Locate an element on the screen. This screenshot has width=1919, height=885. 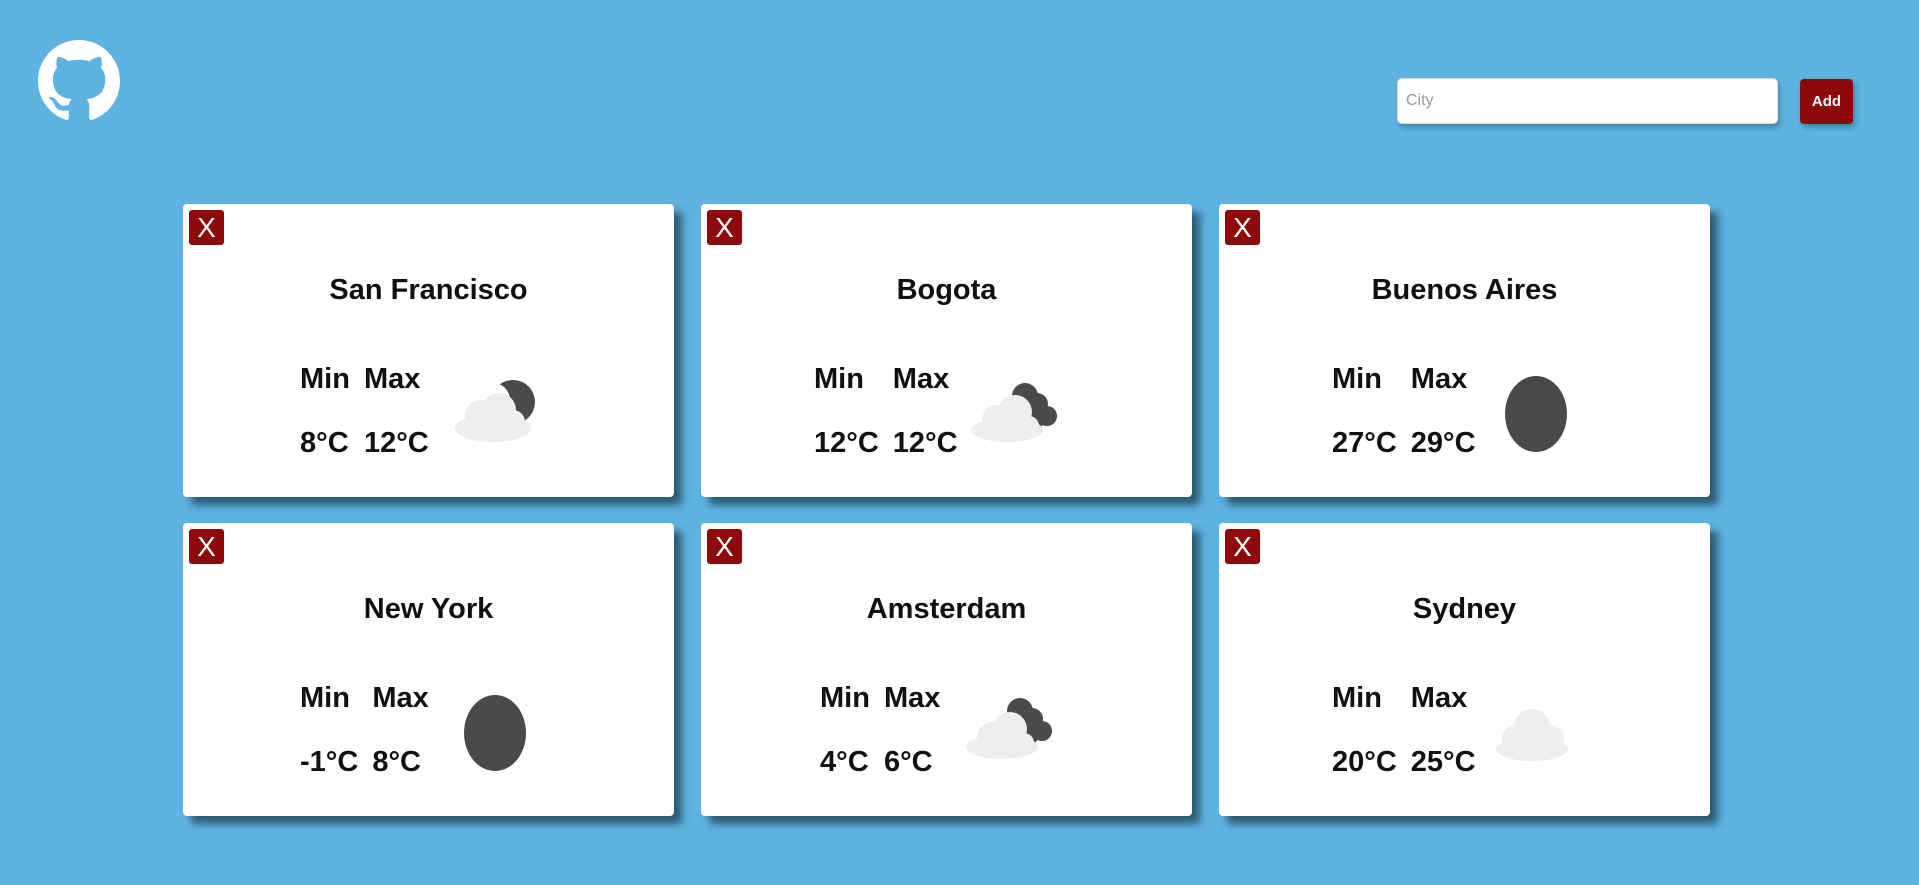
temperature-table: Min Max 4°C 6°C is located at coordinates (880, 730).